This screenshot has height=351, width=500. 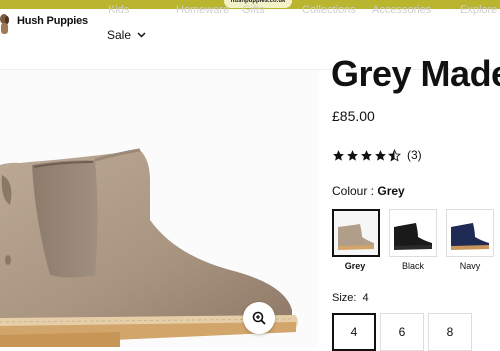 I want to click on sale-label: Sale, so click(x=119, y=35).